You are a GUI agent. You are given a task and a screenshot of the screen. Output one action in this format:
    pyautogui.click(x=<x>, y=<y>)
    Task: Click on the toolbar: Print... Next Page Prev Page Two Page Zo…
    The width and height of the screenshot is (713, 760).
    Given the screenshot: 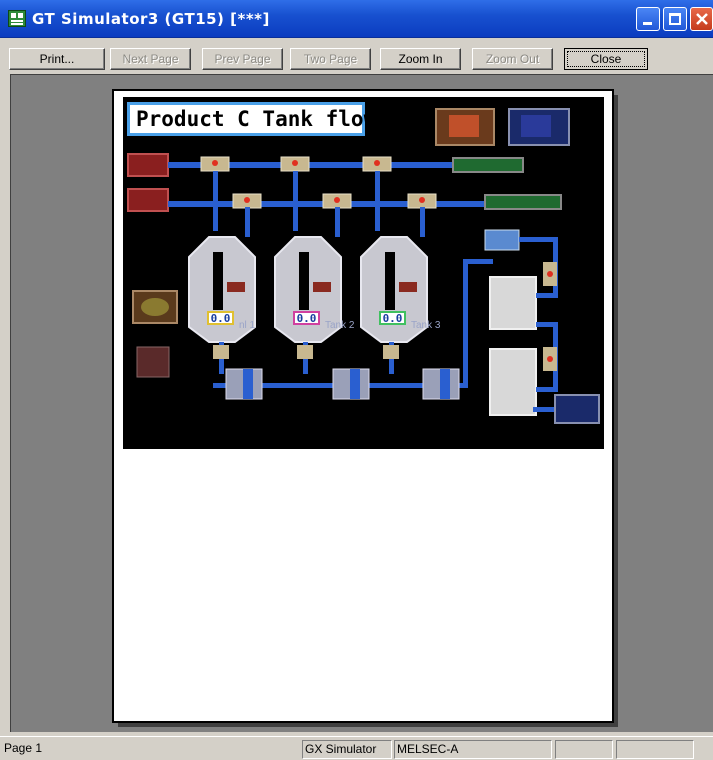 What is the action you would take?
    pyautogui.click(x=356, y=56)
    